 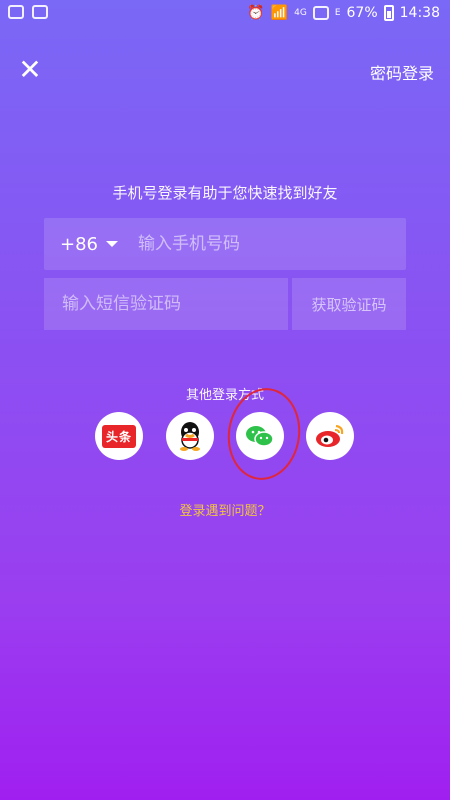 I want to click on toutiao-login-button: 头条, so click(x=119, y=436).